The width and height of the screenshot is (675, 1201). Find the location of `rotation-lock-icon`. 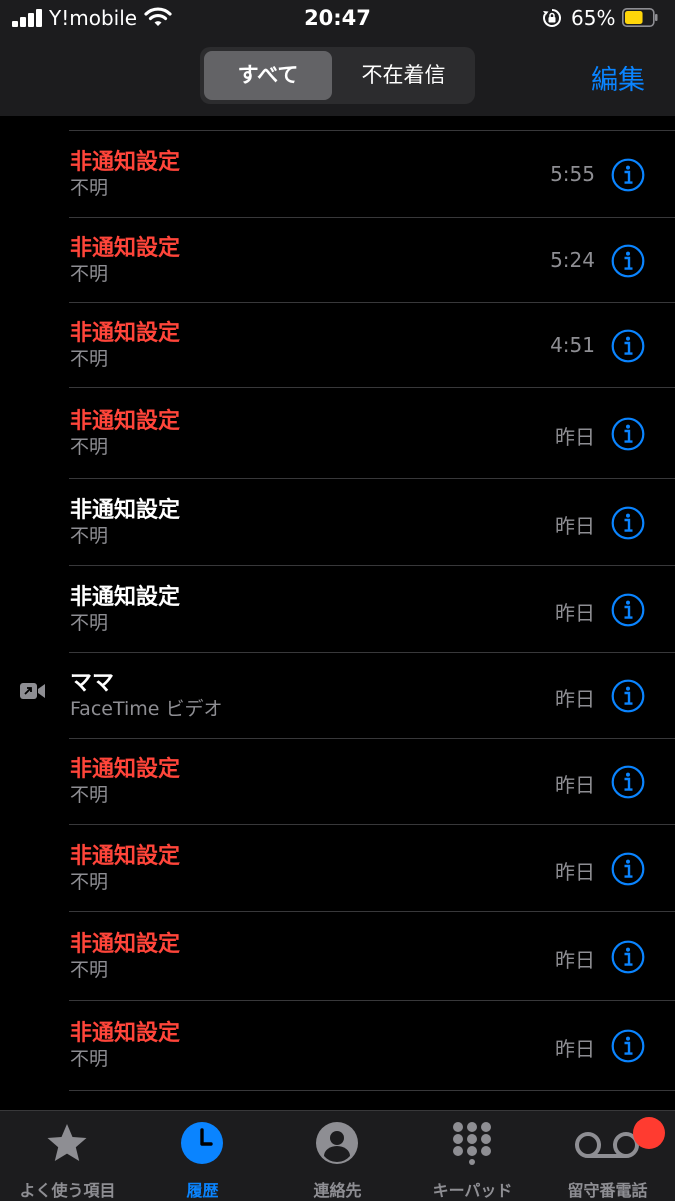

rotation-lock-icon is located at coordinates (552, 17).